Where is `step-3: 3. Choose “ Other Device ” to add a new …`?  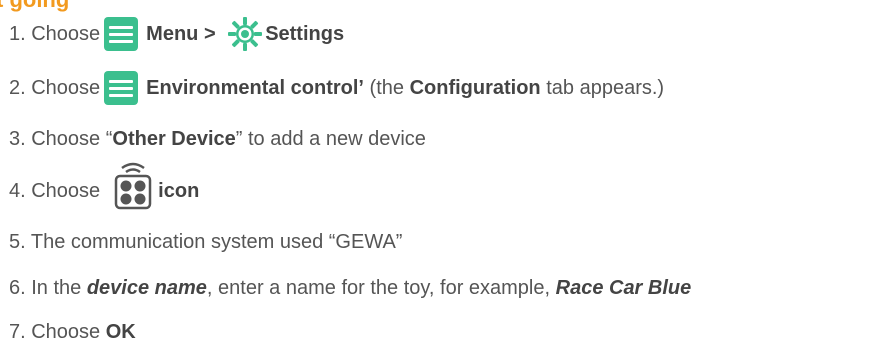 step-3: 3. Choose “ Other Device ” to add a new … is located at coordinates (217, 139).